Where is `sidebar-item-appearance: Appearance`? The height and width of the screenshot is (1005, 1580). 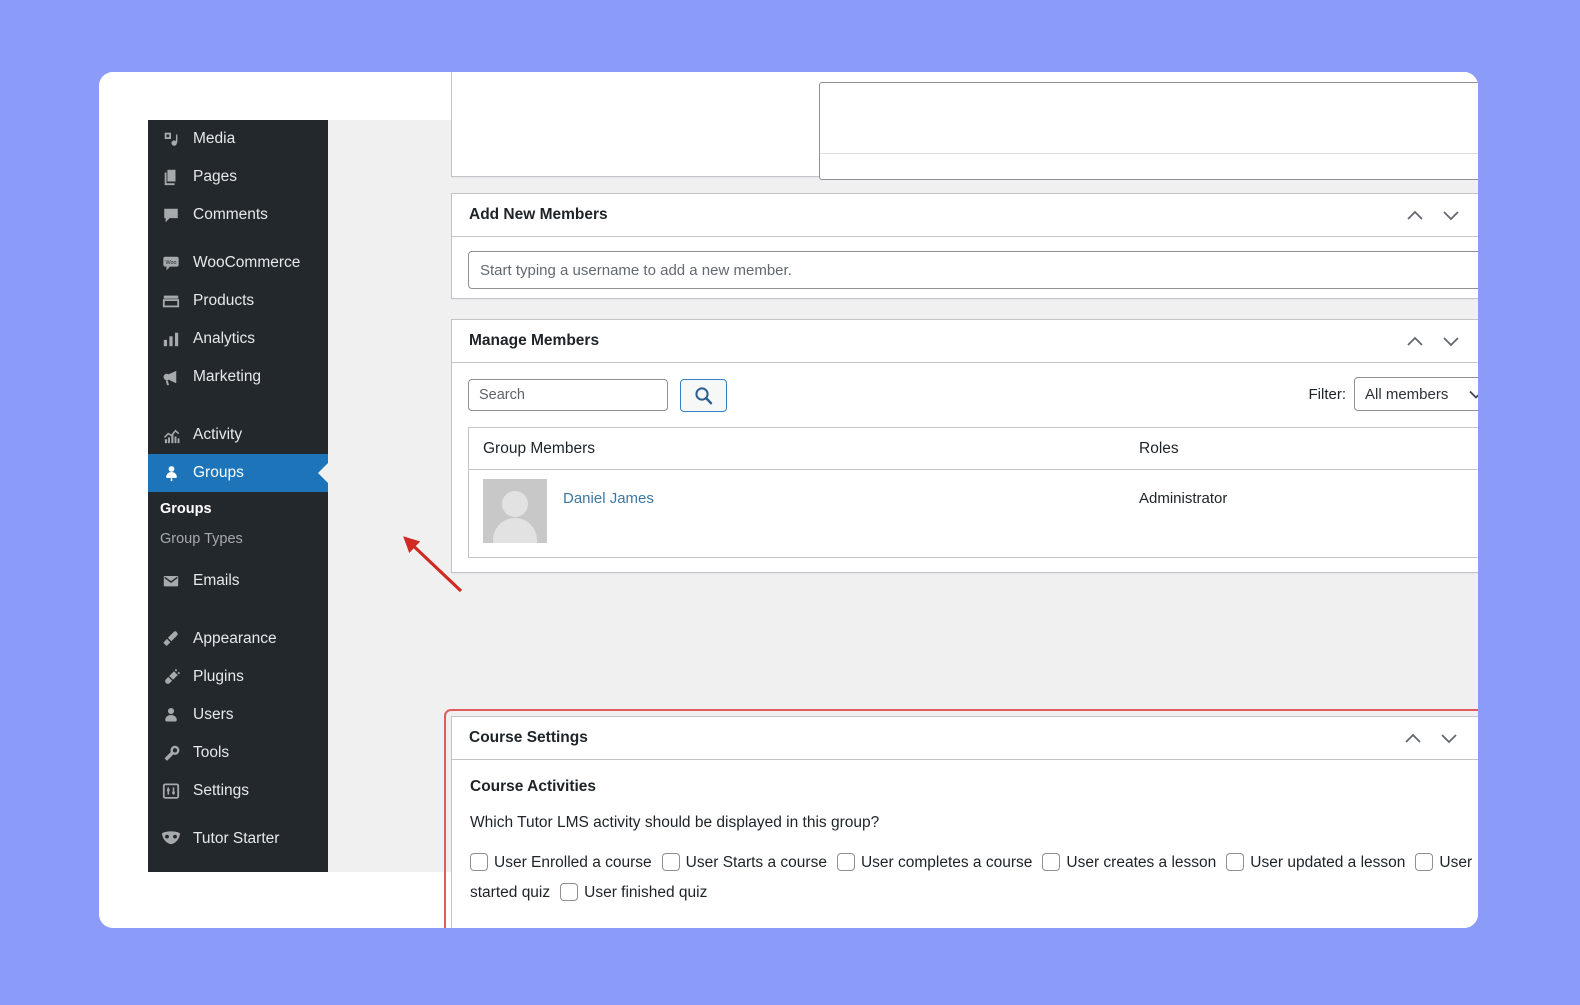 sidebar-item-appearance: Appearance is located at coordinates (238, 639).